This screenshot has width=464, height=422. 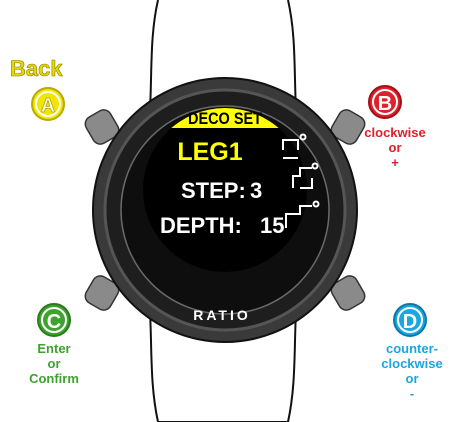 I want to click on button-a-badge: A, so click(x=48, y=104).